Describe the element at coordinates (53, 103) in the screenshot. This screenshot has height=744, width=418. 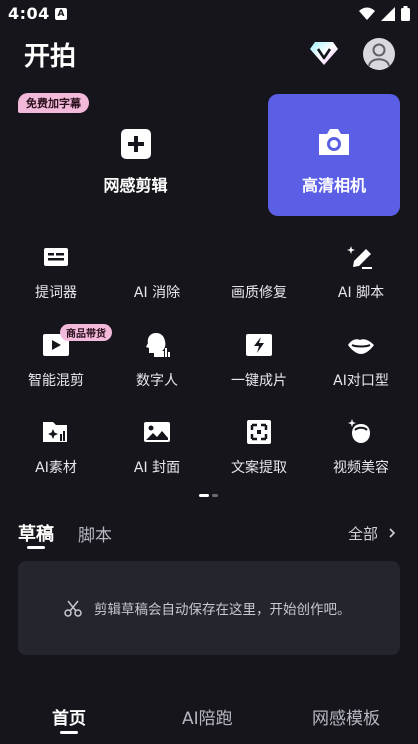
I see `free-subtitle-badge: 免费加字幕` at that location.